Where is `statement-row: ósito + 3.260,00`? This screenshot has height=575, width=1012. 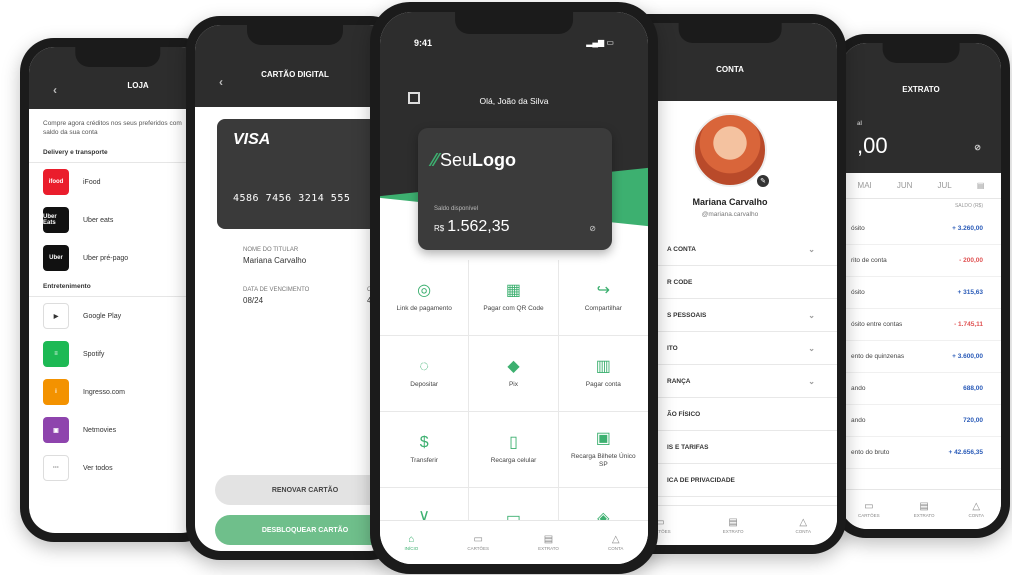 statement-row: ósito + 3.260,00 is located at coordinates (921, 229).